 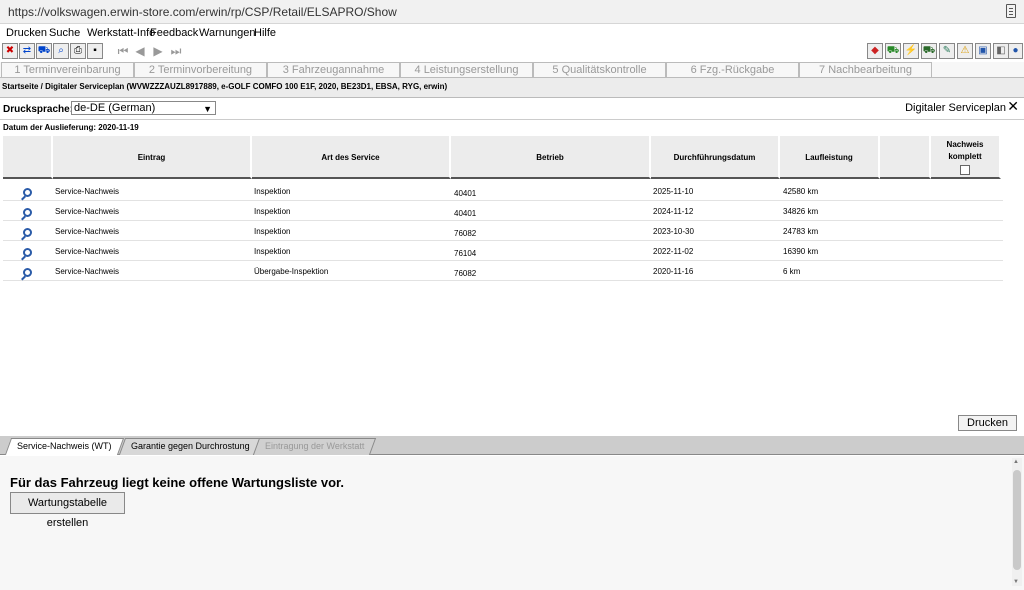 I want to click on switch-icon: ⇄, so click(x=27, y=51).